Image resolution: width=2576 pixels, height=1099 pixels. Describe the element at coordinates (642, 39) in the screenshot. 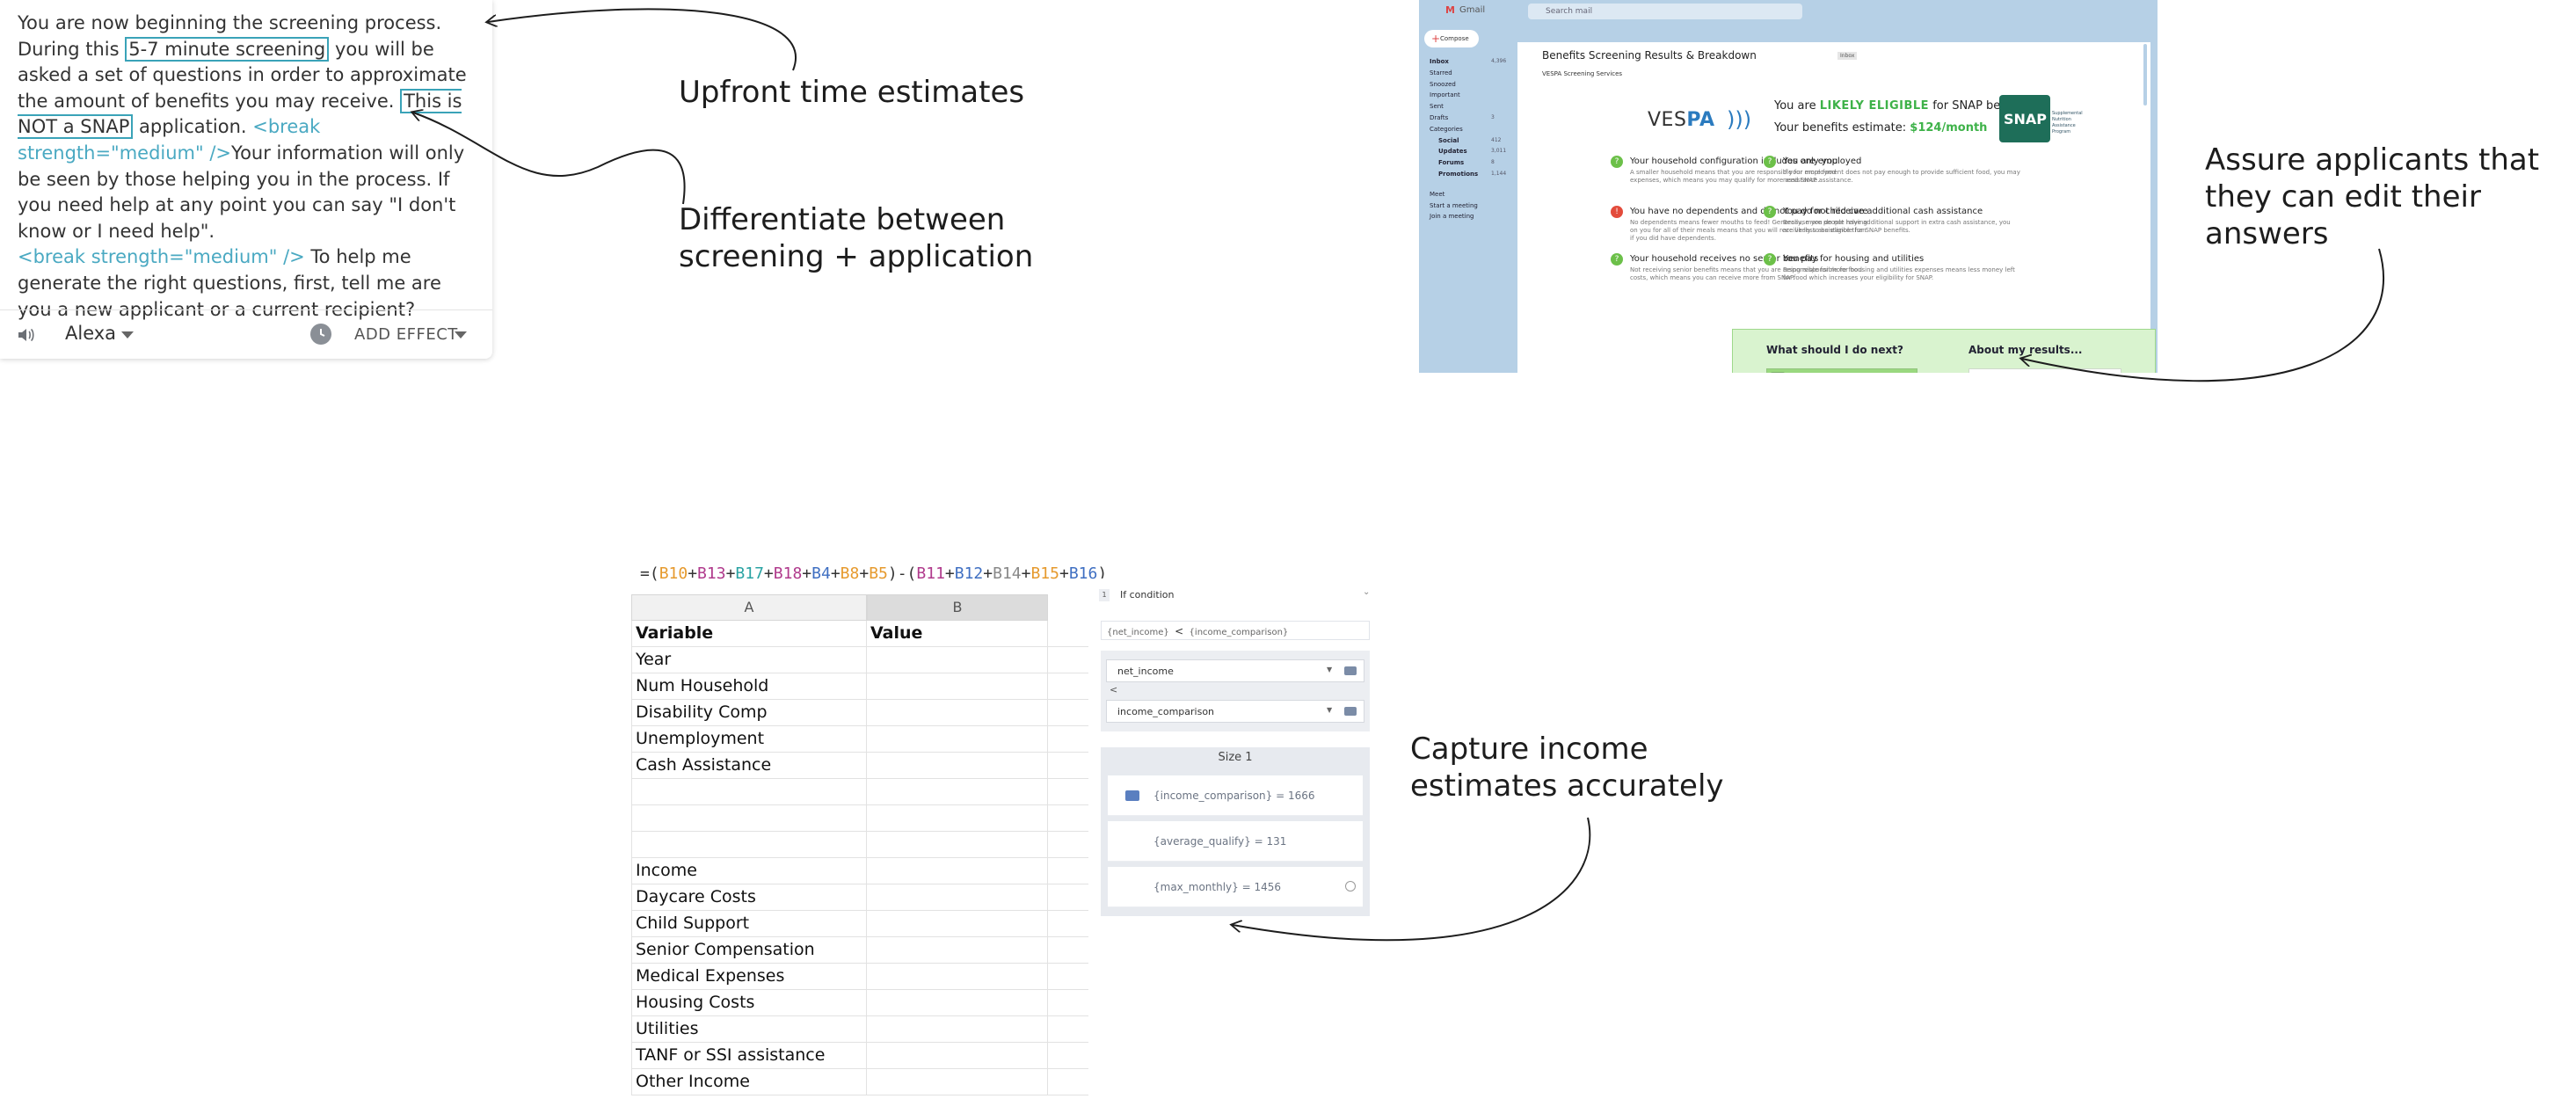

I see `arrow-time-estimates` at that location.